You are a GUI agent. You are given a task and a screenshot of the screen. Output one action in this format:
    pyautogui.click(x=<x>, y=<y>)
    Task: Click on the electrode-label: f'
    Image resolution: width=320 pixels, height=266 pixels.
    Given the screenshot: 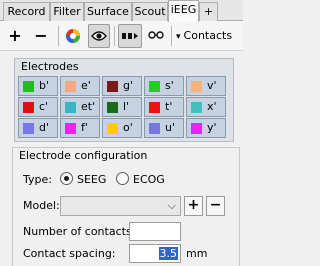 What is the action you would take?
    pyautogui.click(x=84, y=127)
    